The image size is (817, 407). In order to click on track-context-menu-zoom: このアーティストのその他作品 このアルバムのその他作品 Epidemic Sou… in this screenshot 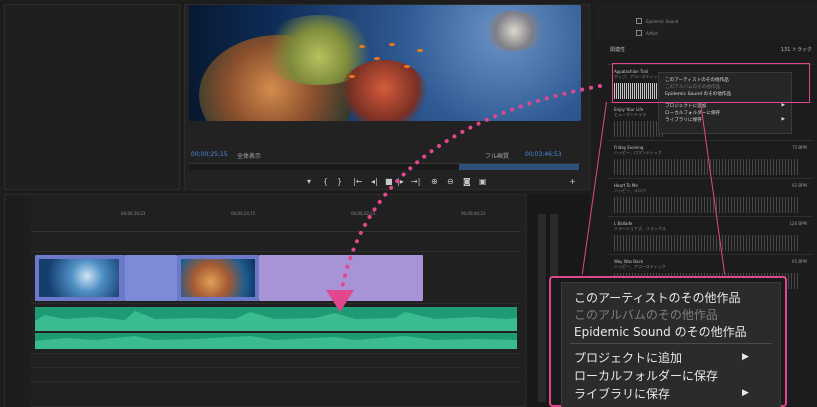, I will do `click(668, 341)`.